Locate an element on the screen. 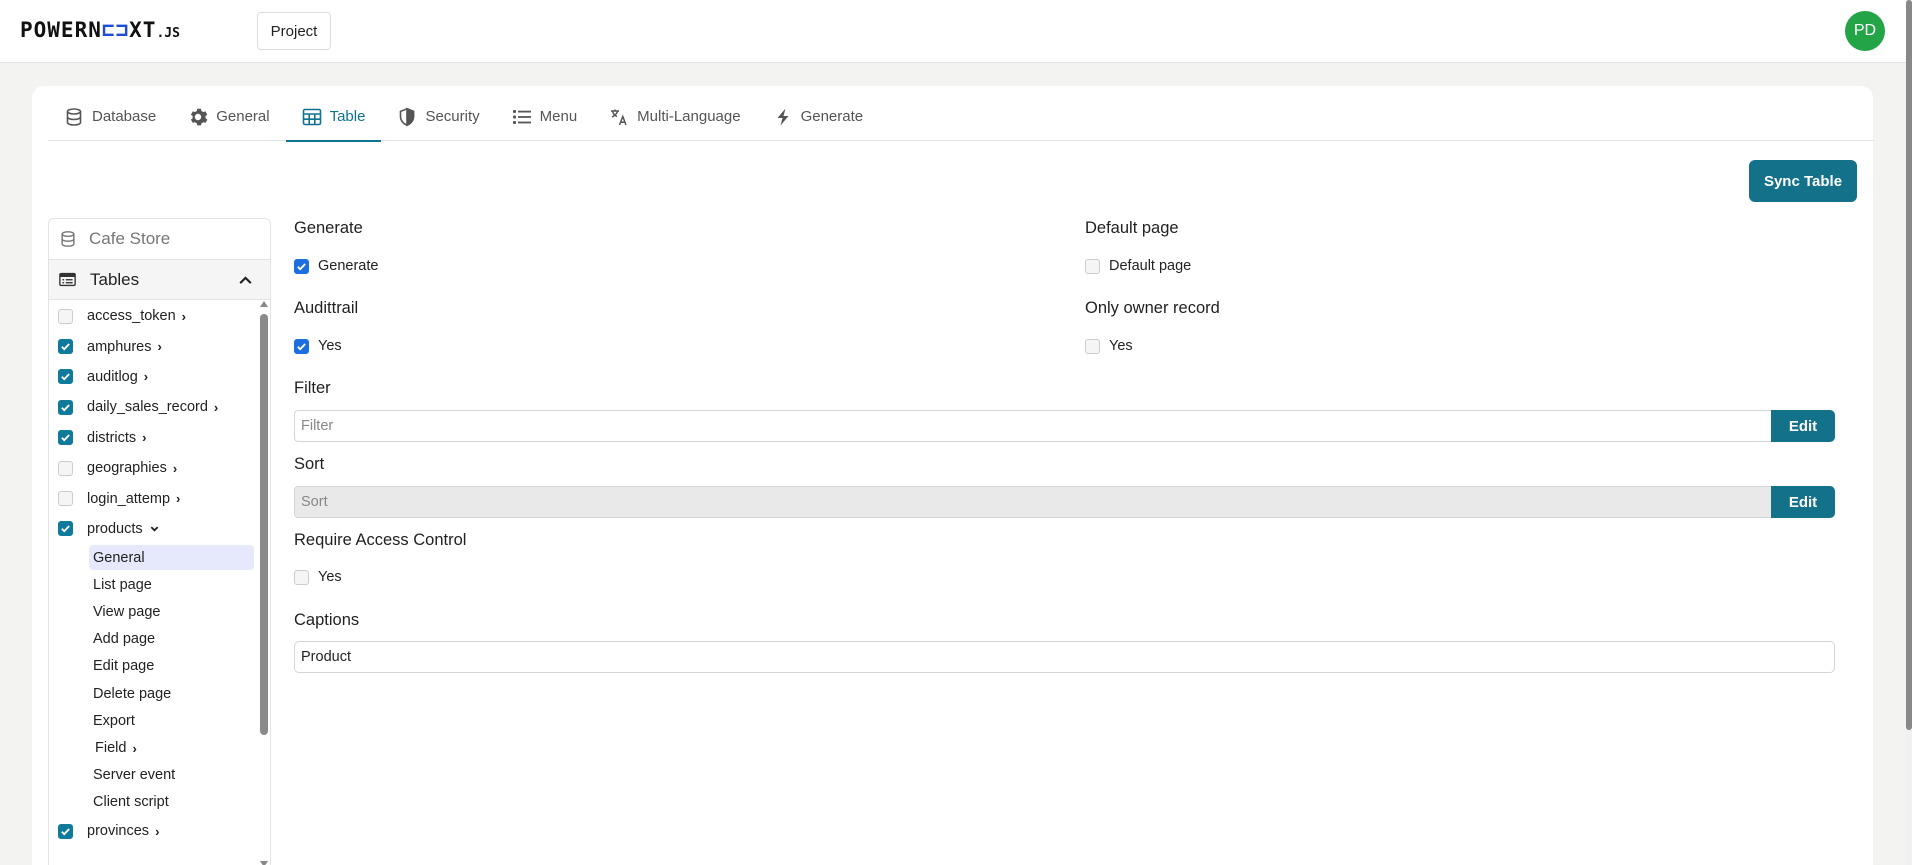 This screenshot has width=1912, height=865. sidebar-tables-header: Tables is located at coordinates (159, 280).